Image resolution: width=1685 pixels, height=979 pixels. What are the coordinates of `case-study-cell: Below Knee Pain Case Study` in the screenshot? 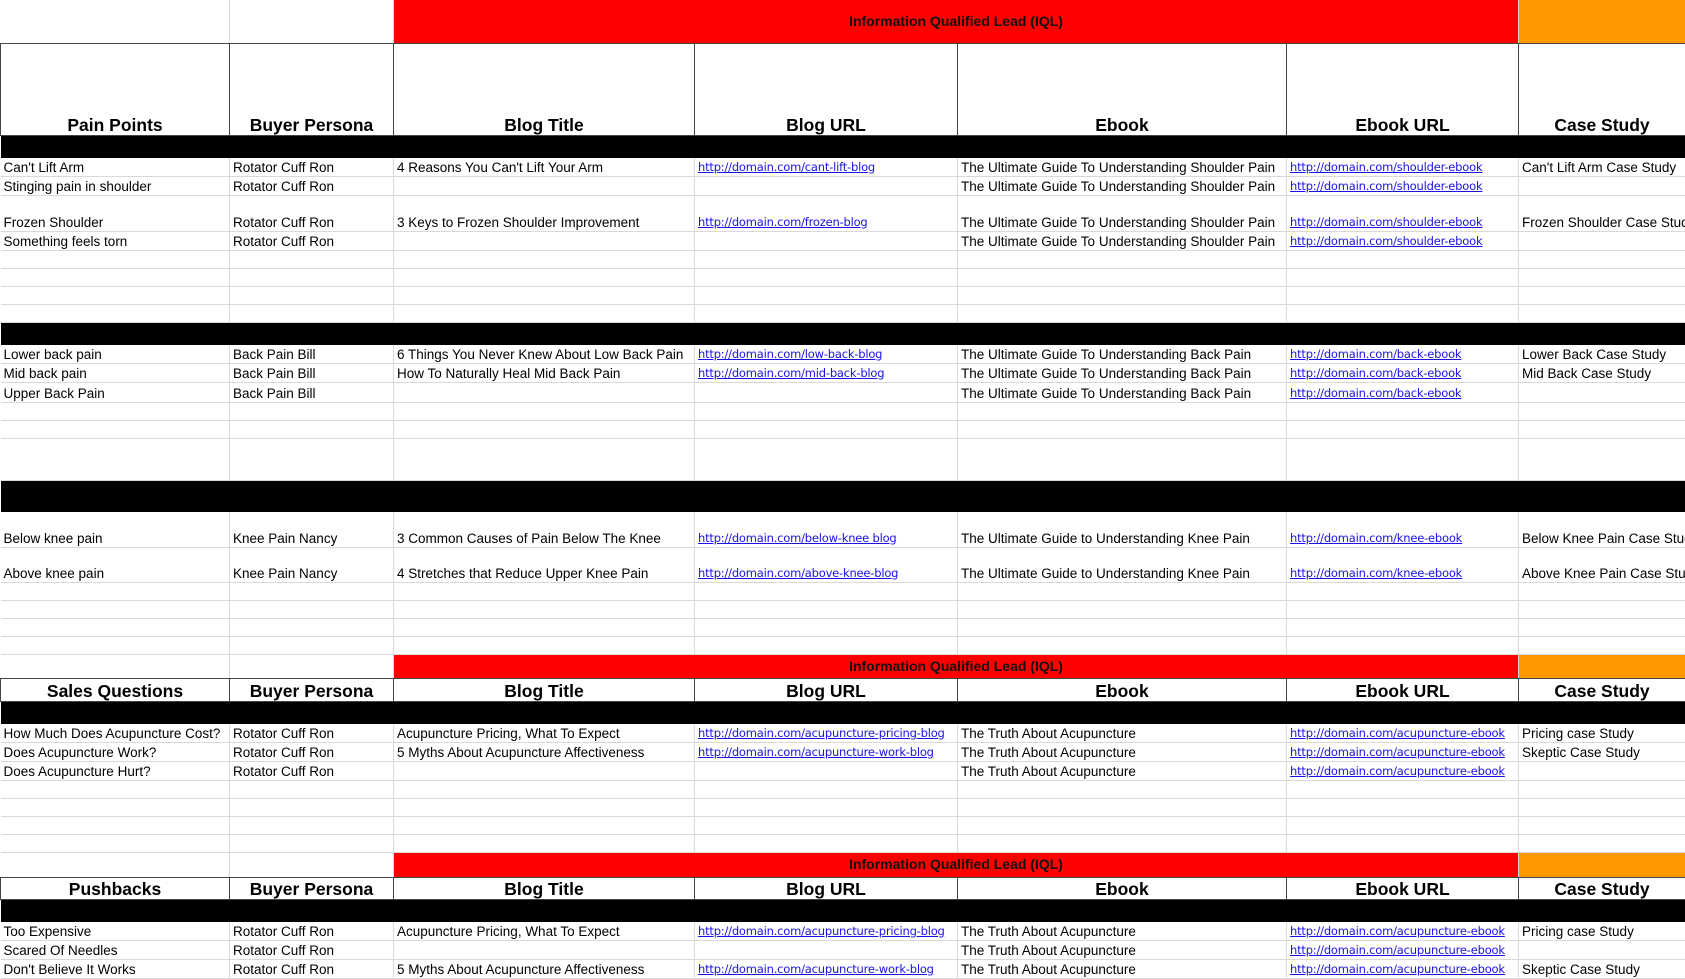 It's located at (1602, 529).